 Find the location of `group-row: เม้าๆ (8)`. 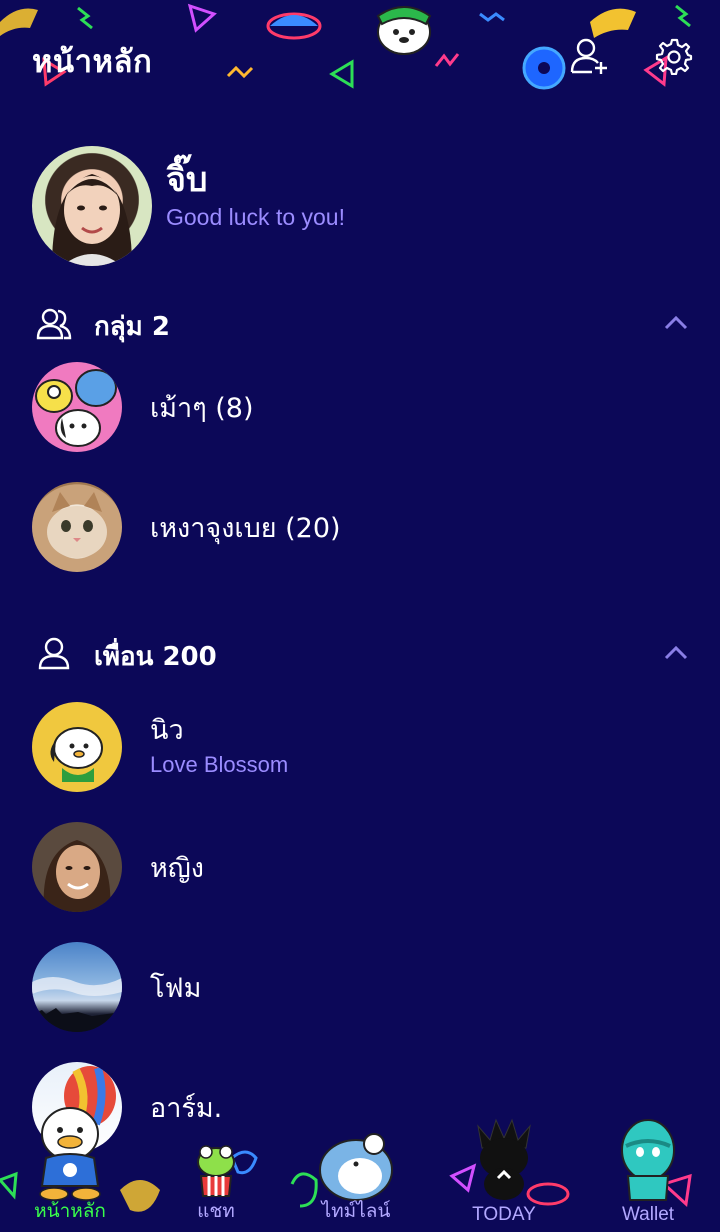

group-row: เม้าๆ (8) is located at coordinates (360, 407).